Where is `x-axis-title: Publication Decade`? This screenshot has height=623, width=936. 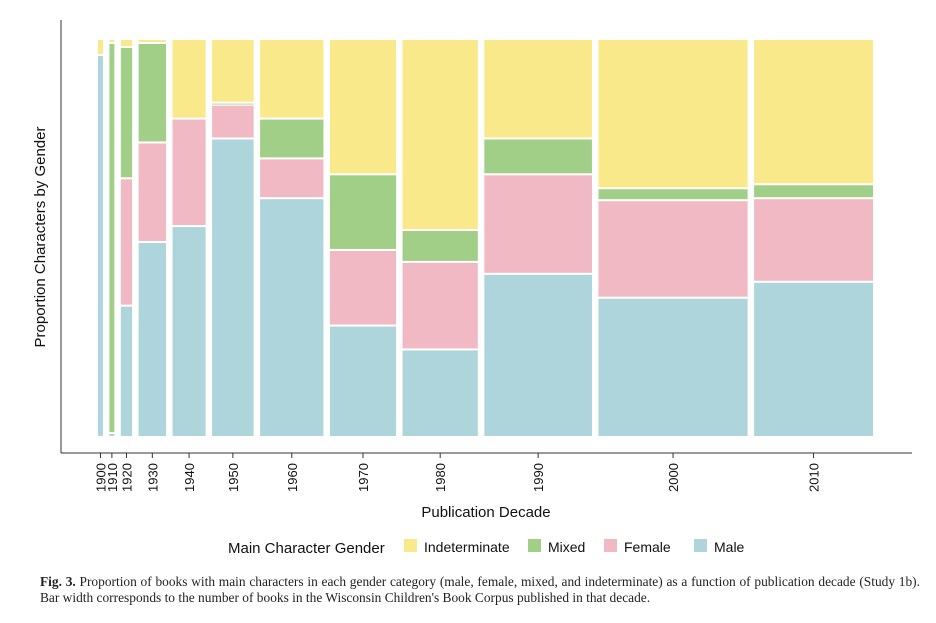
x-axis-title: Publication Decade is located at coordinates (485, 512).